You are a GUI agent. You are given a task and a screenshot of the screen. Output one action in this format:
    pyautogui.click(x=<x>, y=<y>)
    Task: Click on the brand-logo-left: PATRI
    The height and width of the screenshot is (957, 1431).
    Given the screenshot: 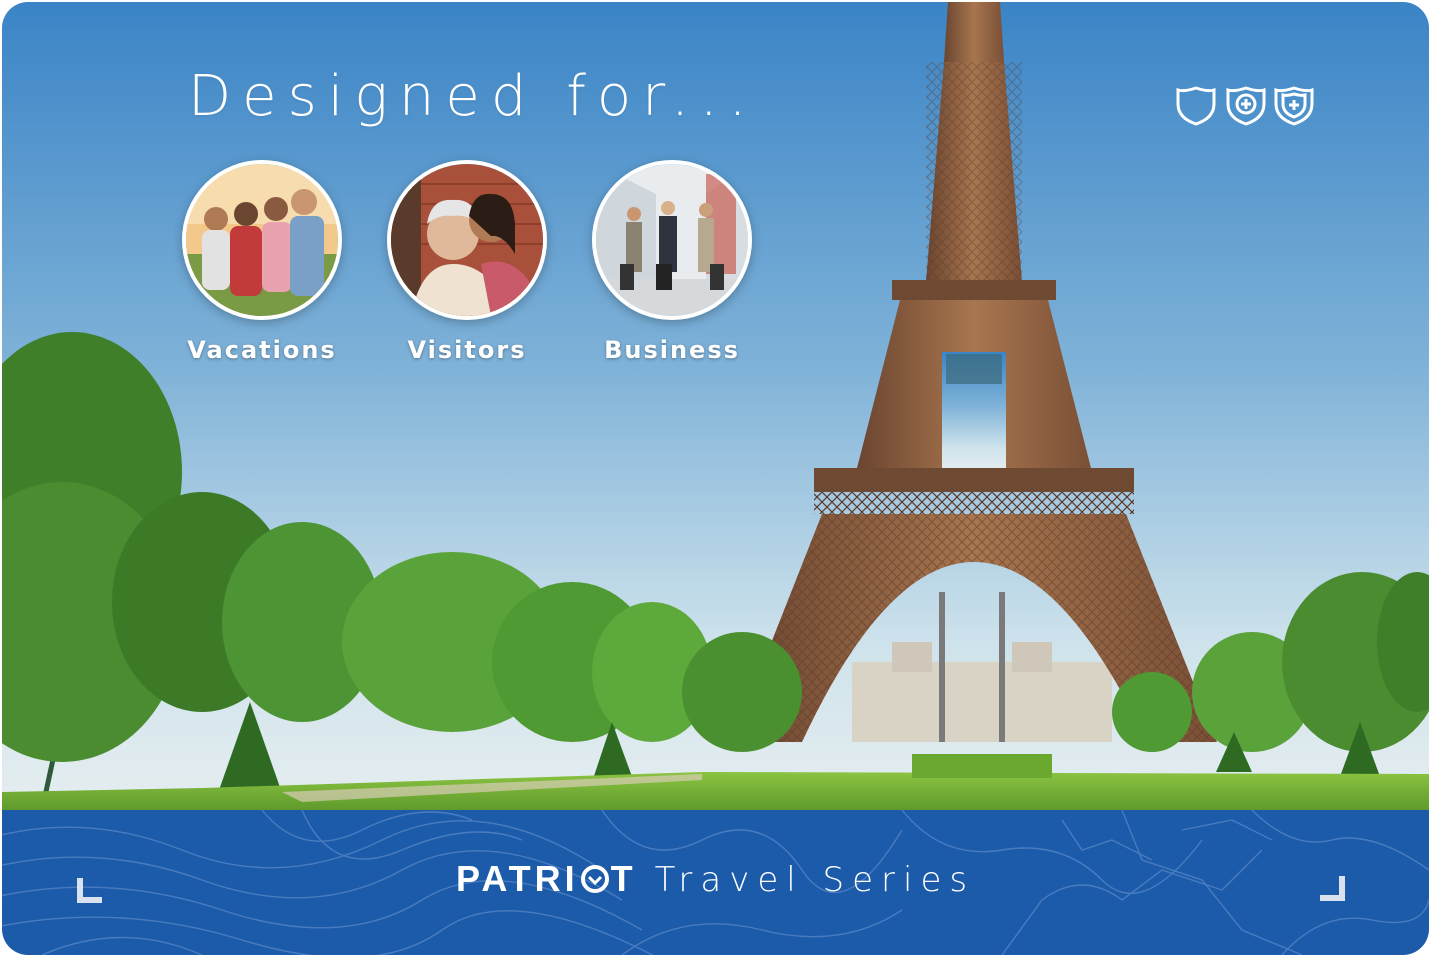 What is the action you would take?
    pyautogui.click(x=517, y=878)
    